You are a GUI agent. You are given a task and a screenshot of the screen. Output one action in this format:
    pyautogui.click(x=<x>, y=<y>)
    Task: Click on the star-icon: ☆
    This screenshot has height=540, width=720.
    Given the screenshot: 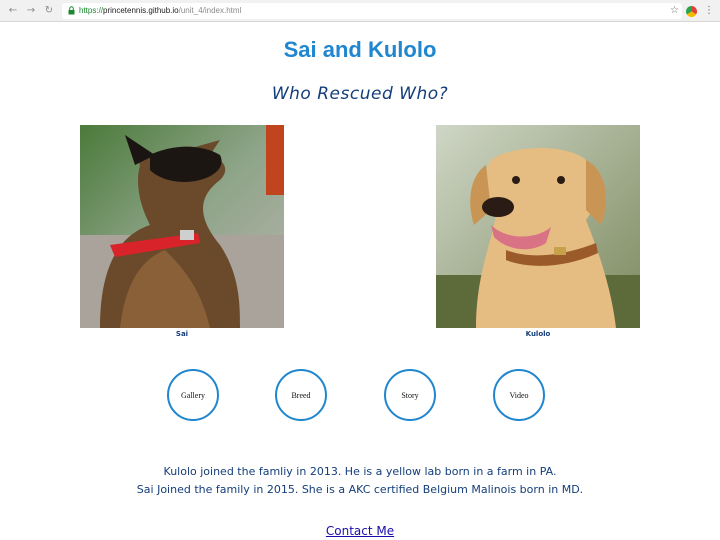 What is the action you would take?
    pyautogui.click(x=674, y=11)
    